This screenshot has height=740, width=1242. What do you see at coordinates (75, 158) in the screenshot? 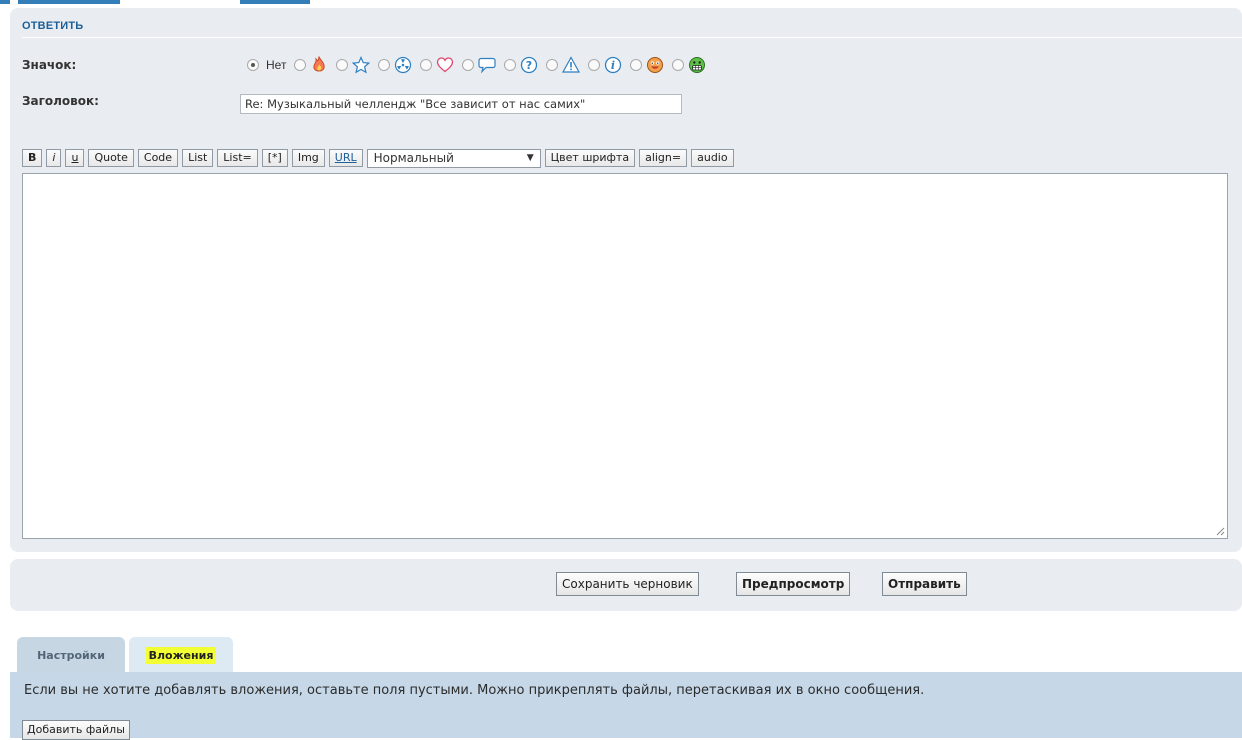
I see `underline-button: u` at bounding box center [75, 158].